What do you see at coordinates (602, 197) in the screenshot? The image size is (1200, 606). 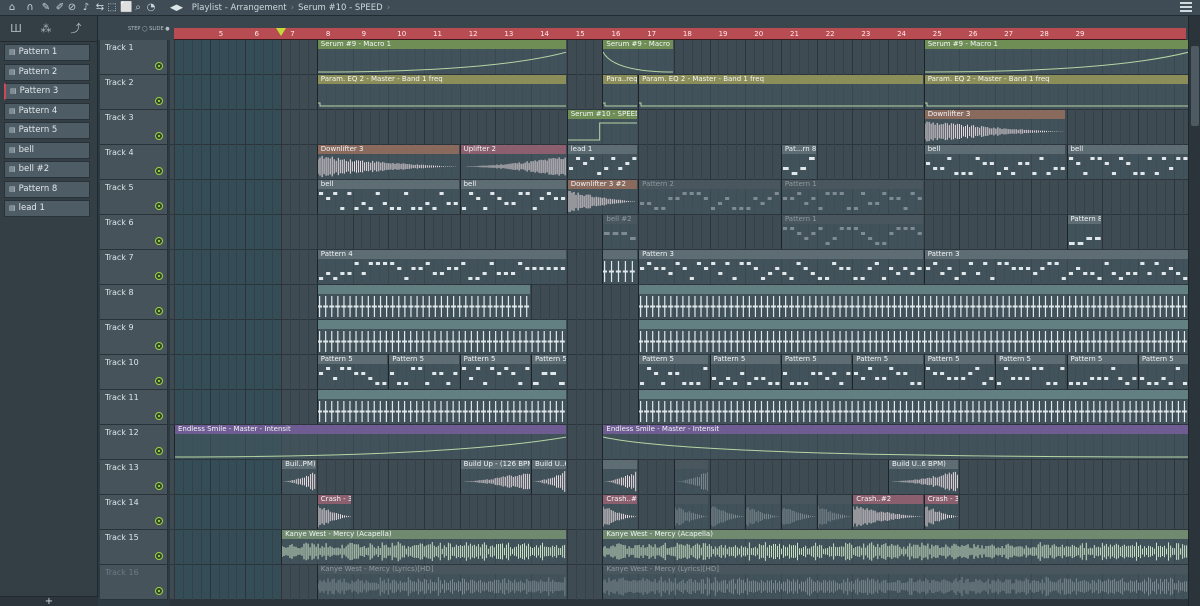 I see `playlist-clip: Downlifter 3 #2` at bounding box center [602, 197].